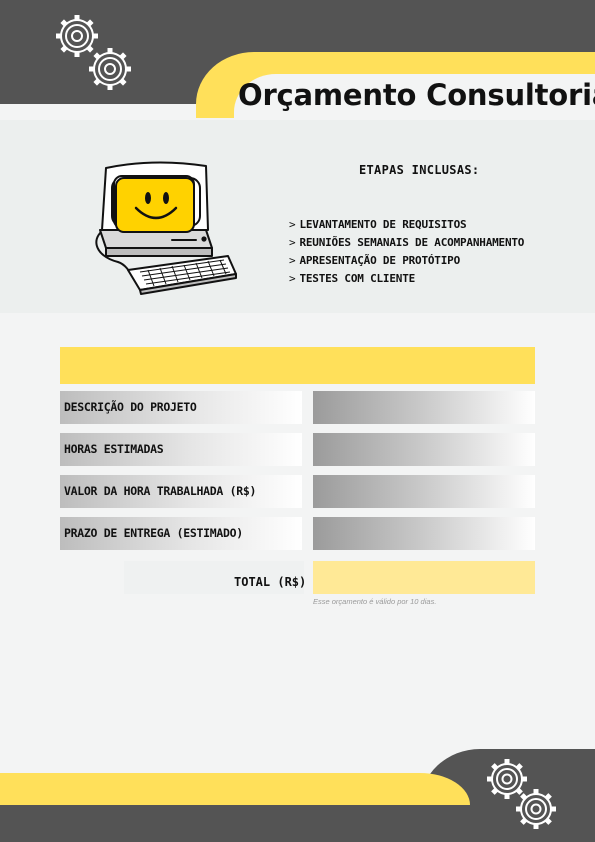 This screenshot has height=842, width=595. Describe the element at coordinates (352, 278) in the screenshot. I see `list-item: > TESTES COM CLIENTE` at that location.